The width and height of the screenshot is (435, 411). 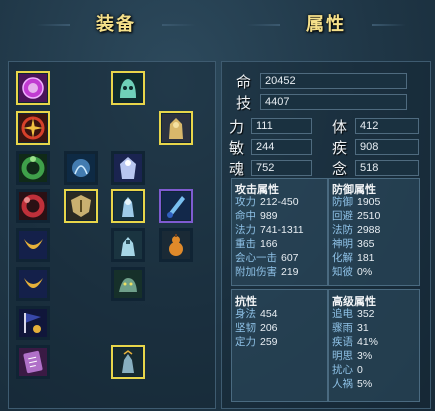 What do you see at coordinates (387, 147) in the screenshot?
I see `speed-value: 908` at bounding box center [387, 147].